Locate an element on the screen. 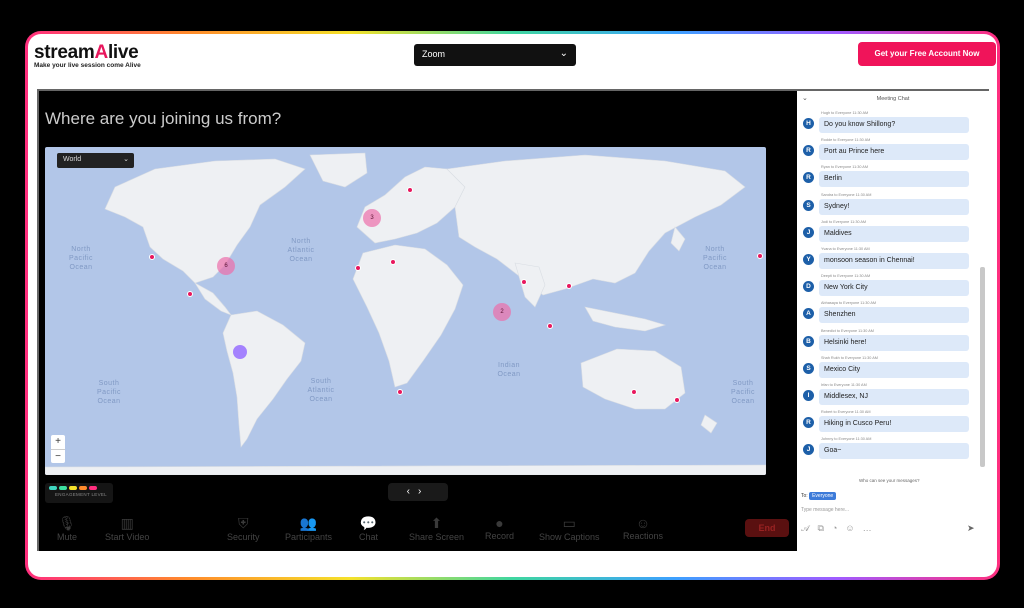 The height and width of the screenshot is (608, 1024). location-cluster: 3 is located at coordinates (372, 218).